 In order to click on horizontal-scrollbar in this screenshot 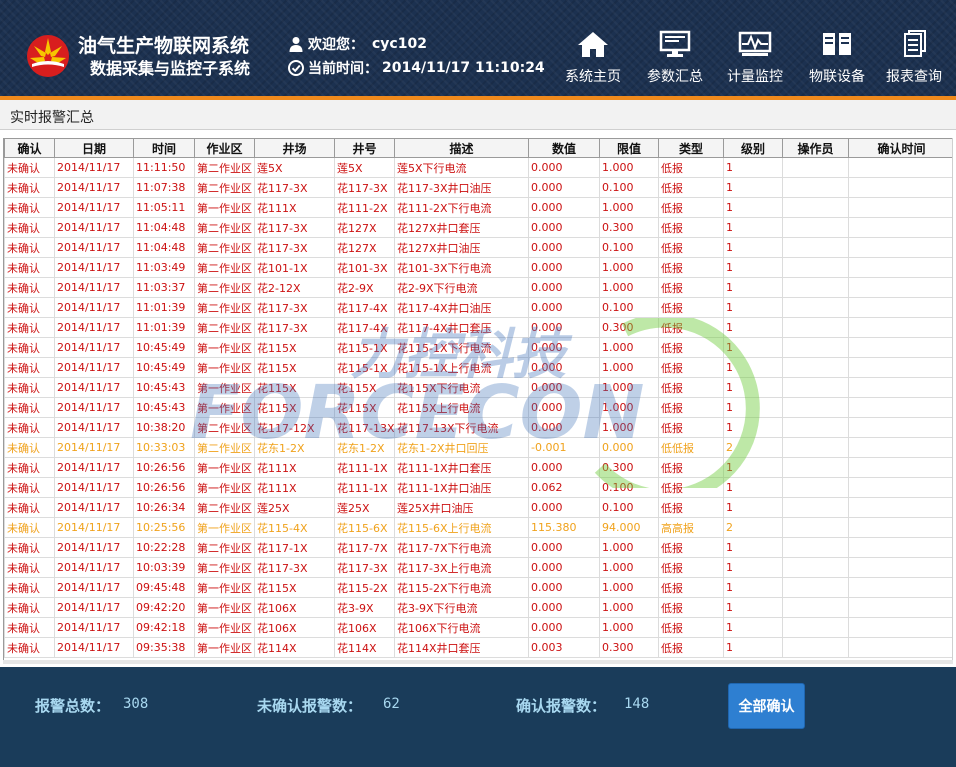, I will do `click(478, 662)`.